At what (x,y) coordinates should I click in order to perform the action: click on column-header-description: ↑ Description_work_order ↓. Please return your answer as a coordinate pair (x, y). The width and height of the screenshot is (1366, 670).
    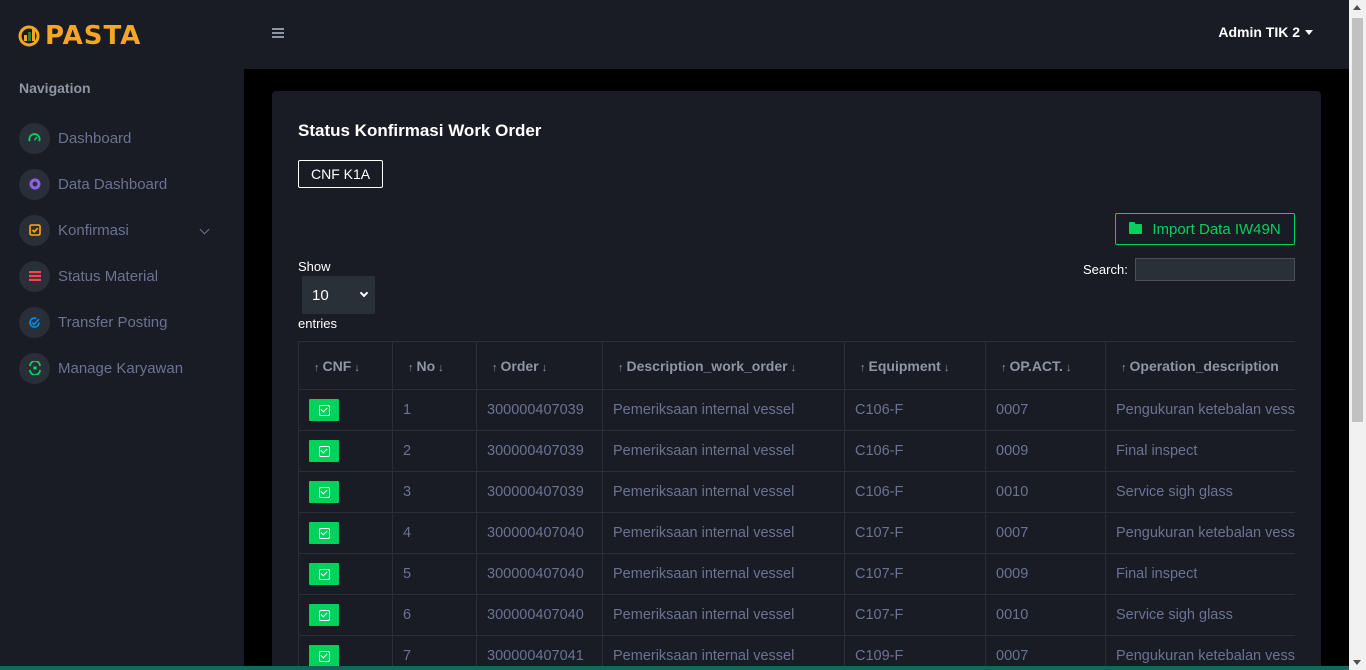
    Looking at the image, I should click on (723, 365).